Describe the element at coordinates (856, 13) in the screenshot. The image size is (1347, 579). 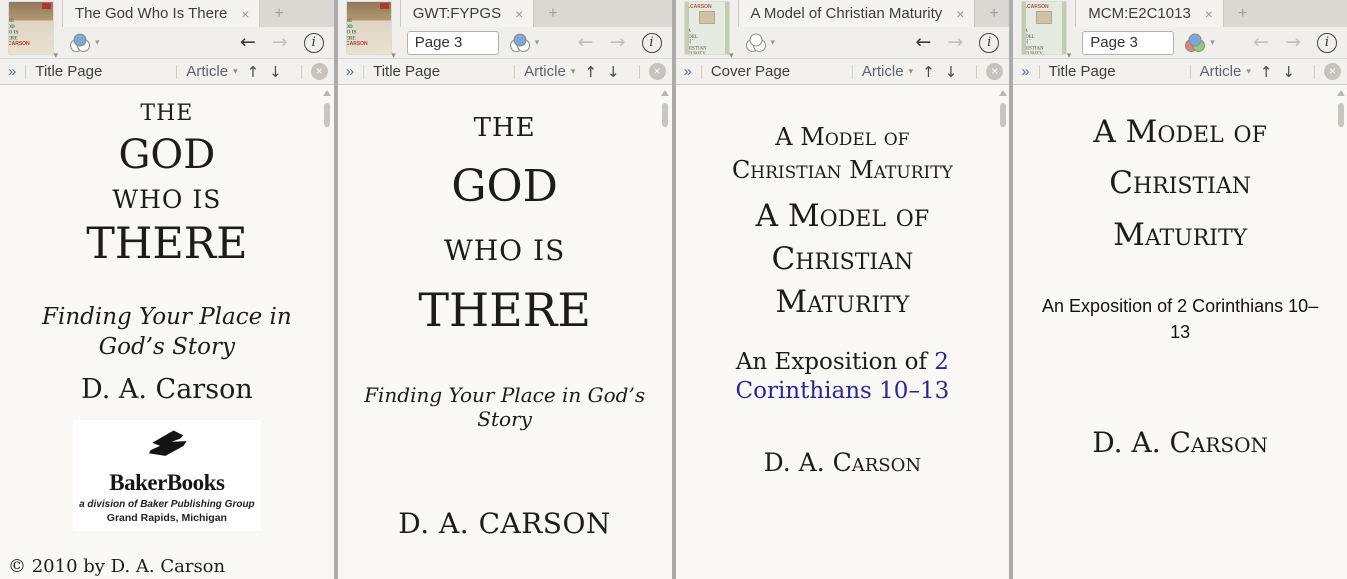
I see `resource-tab: A Model of Christian Maturity ×` at that location.